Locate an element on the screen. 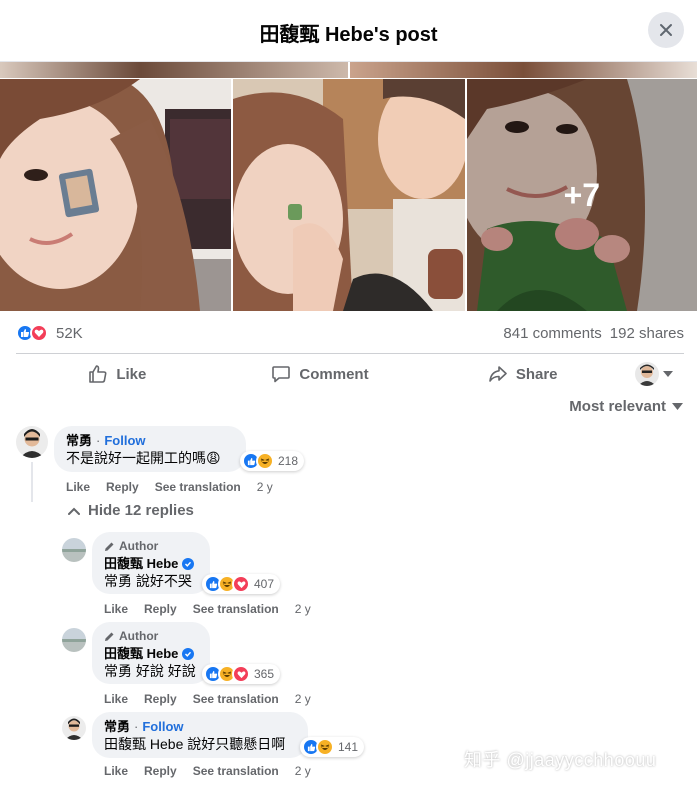 Image resolution: width=697 pixels, height=788 pixels. reply-reactions: 407 is located at coordinates (241, 584).